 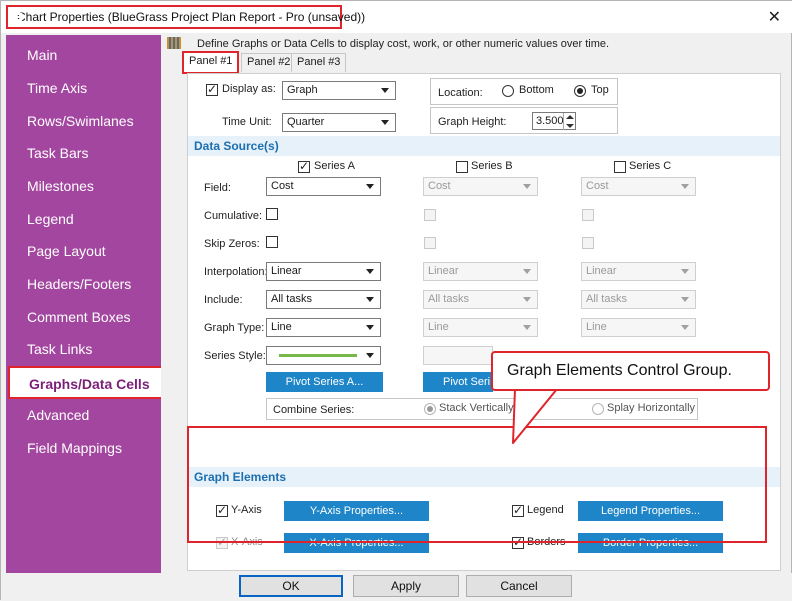 I want to click on combine-series-label: Combine Series:, so click(x=314, y=410).